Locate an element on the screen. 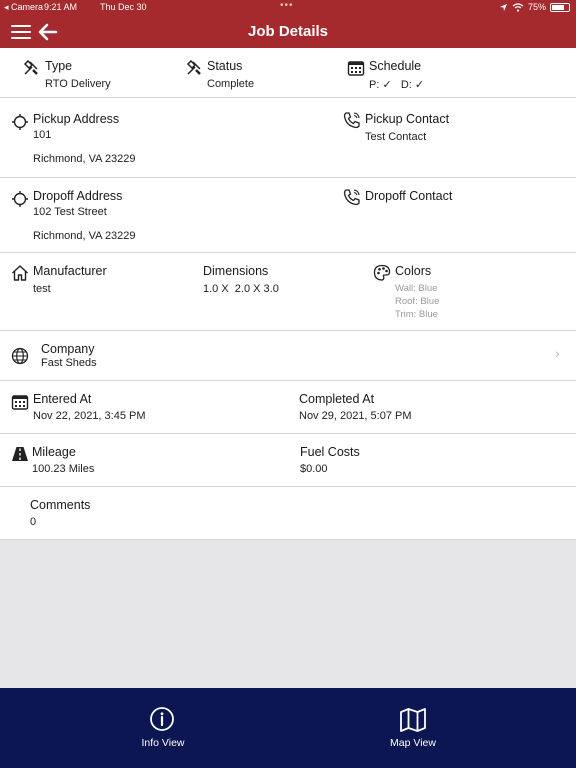  dropoff-address-line1: 102 Test Street is located at coordinates (70, 212).